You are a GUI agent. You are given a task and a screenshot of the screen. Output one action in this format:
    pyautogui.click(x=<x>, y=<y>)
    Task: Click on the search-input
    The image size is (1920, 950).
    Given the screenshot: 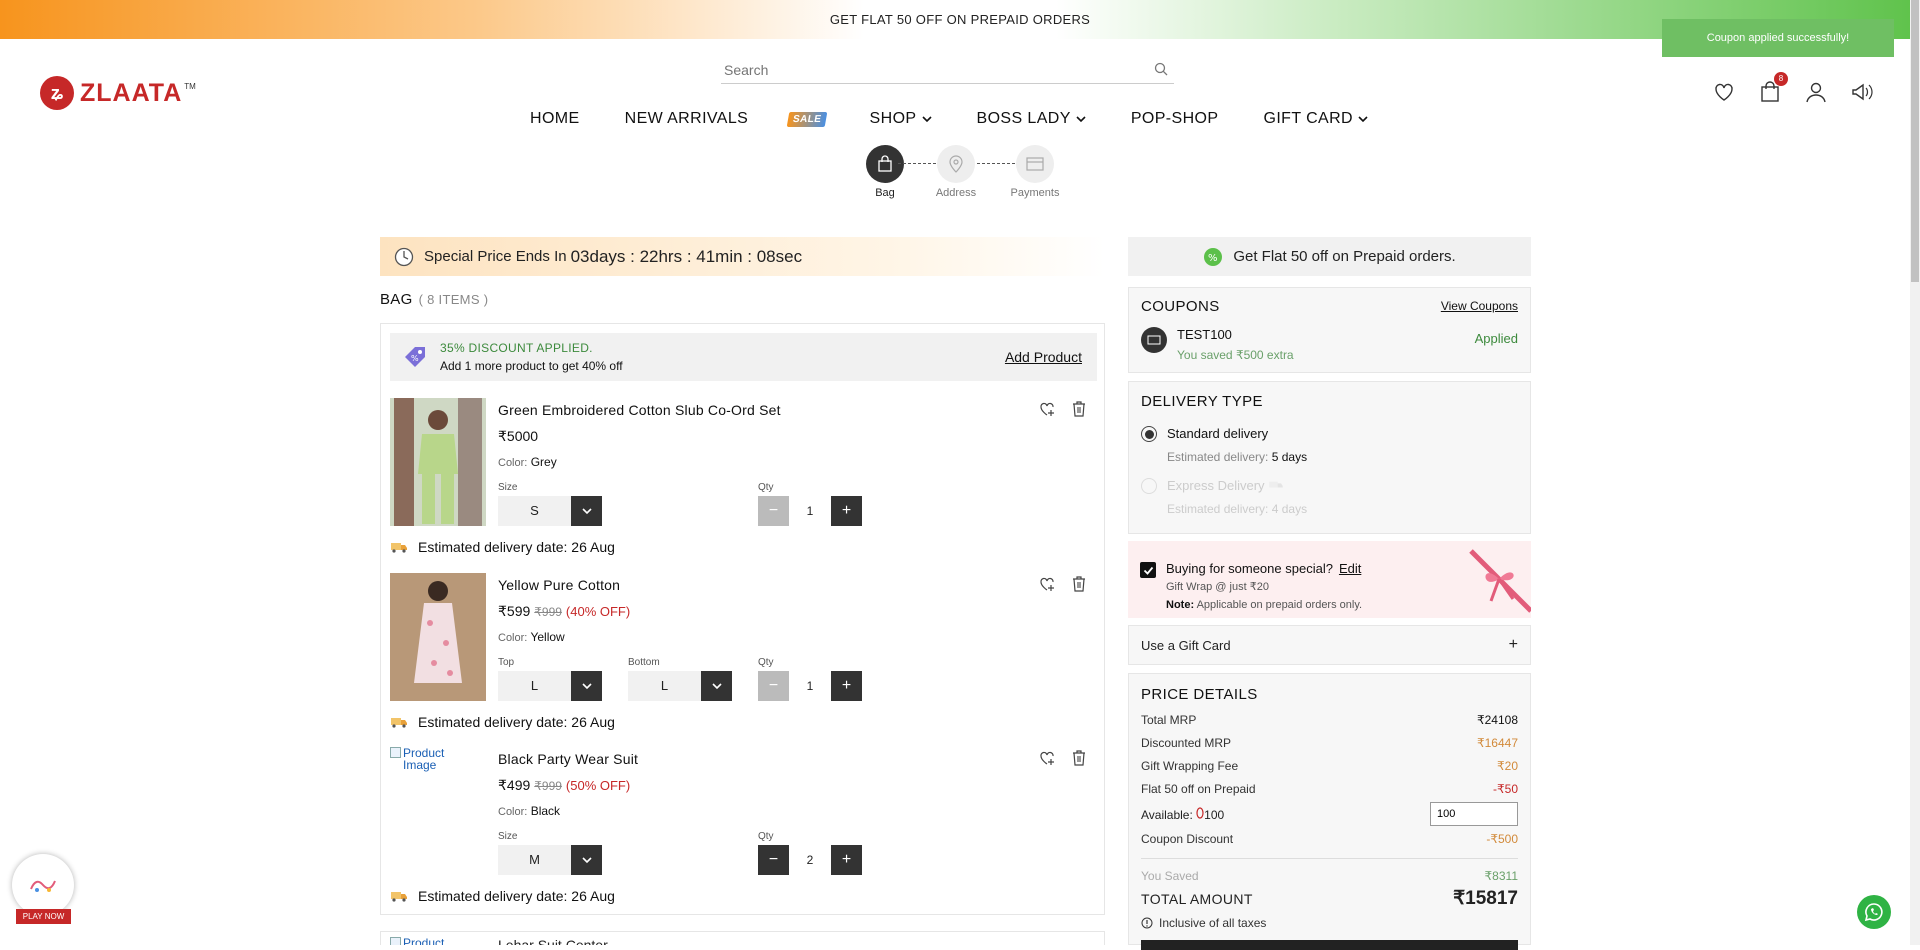 What is the action you would take?
    pyautogui.click(x=931, y=69)
    